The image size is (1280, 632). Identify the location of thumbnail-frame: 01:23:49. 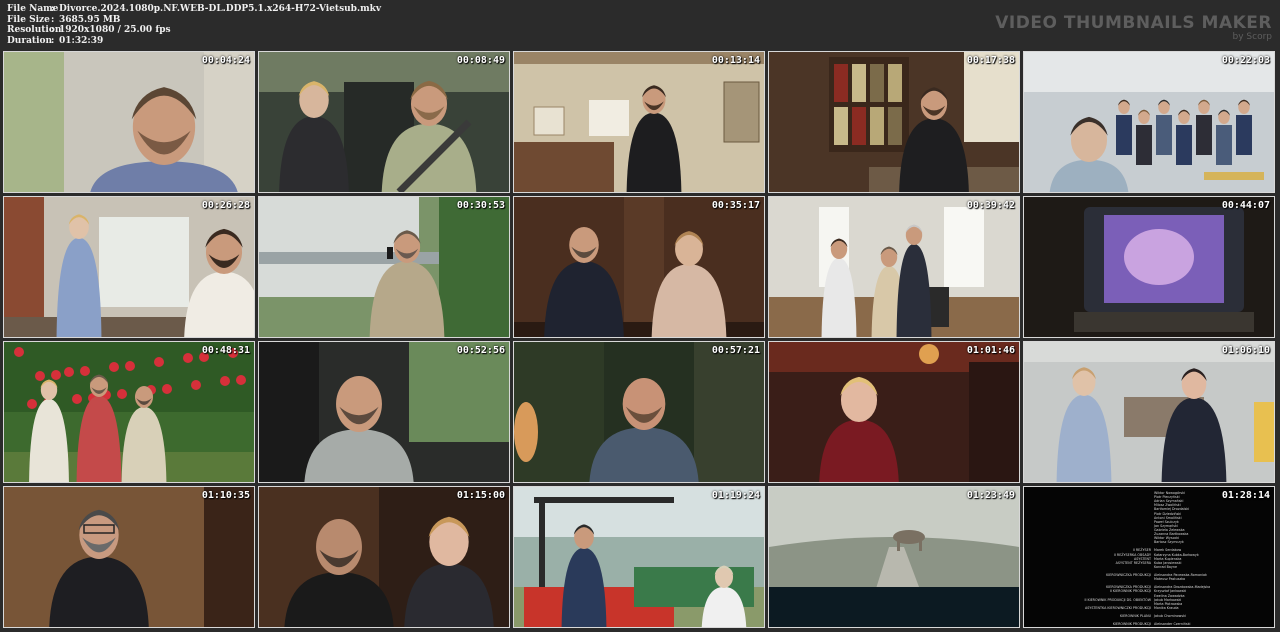
(894, 557).